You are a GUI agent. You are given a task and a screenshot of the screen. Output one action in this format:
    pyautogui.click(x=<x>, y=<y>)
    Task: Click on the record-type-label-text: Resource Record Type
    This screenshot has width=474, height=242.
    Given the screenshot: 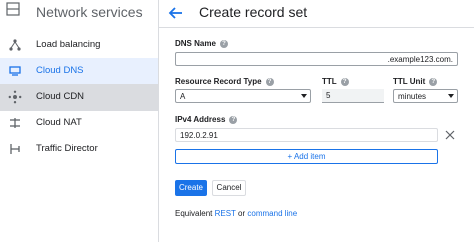 What is the action you would take?
    pyautogui.click(x=218, y=81)
    